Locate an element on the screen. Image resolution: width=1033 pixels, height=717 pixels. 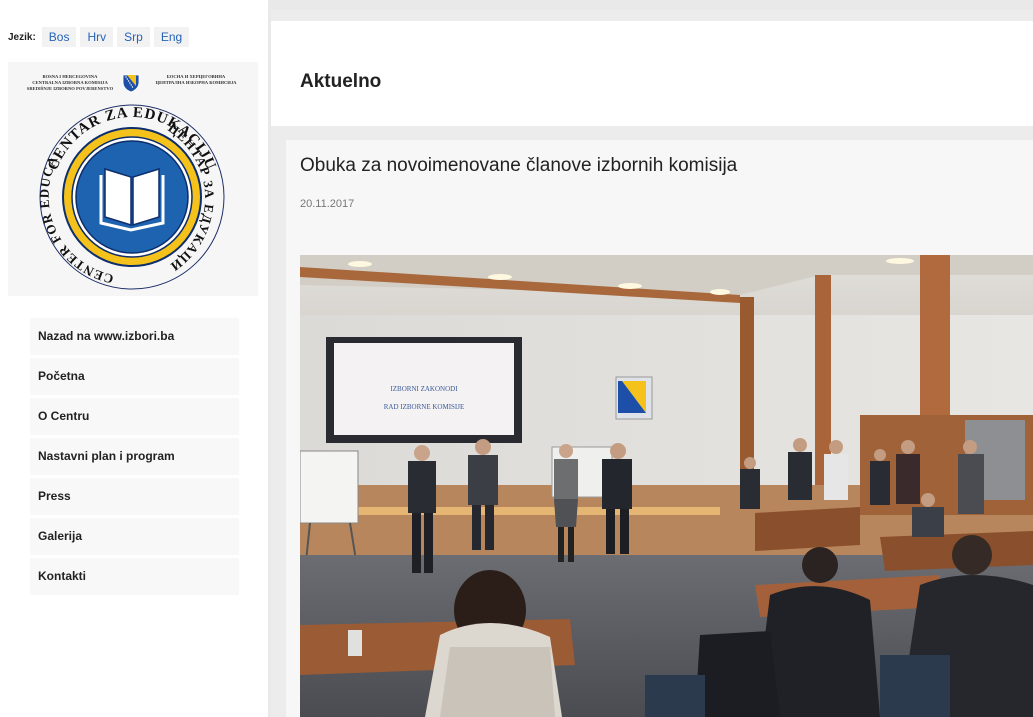
cik-header-line: ЦЕНТРАЛНА ИЗБОРНА КОМИСИЈА is located at coordinates (196, 82).